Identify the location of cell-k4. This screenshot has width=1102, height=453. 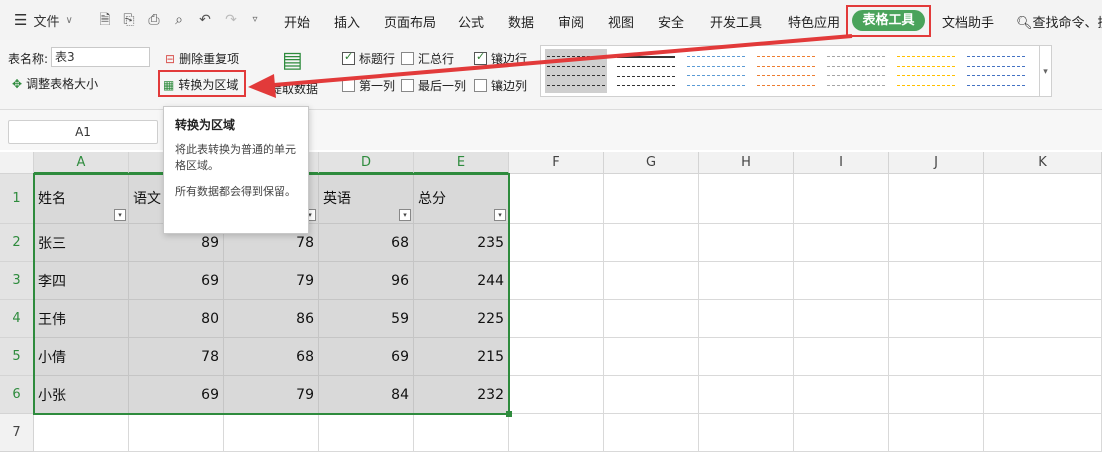
(1043, 319).